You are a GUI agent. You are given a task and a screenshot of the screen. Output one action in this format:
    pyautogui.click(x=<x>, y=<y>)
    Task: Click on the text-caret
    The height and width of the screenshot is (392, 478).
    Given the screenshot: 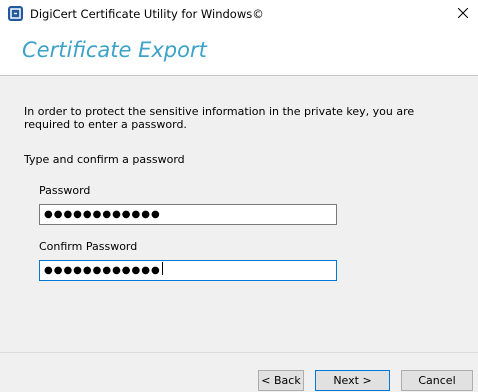 What is the action you would take?
    pyautogui.click(x=162, y=268)
    